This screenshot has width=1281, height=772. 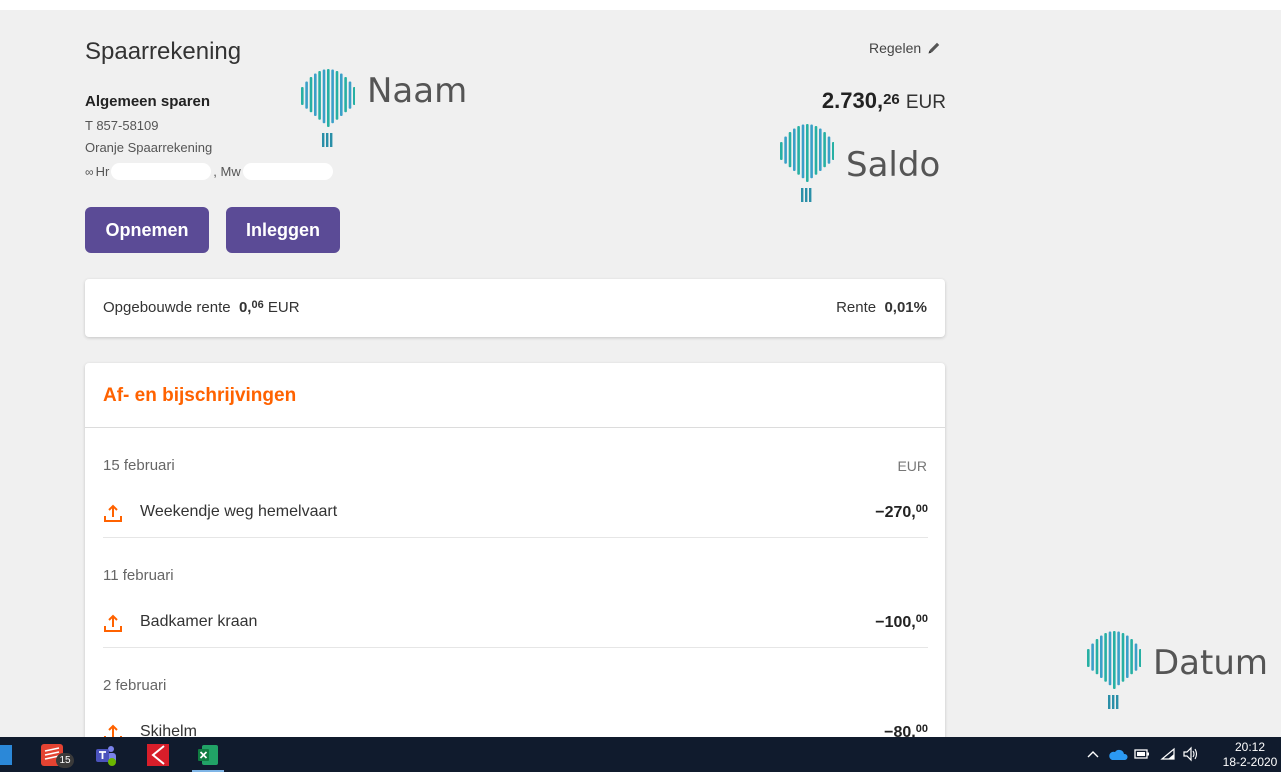 What do you see at coordinates (106, 755) in the screenshot?
I see `teams-icon` at bounding box center [106, 755].